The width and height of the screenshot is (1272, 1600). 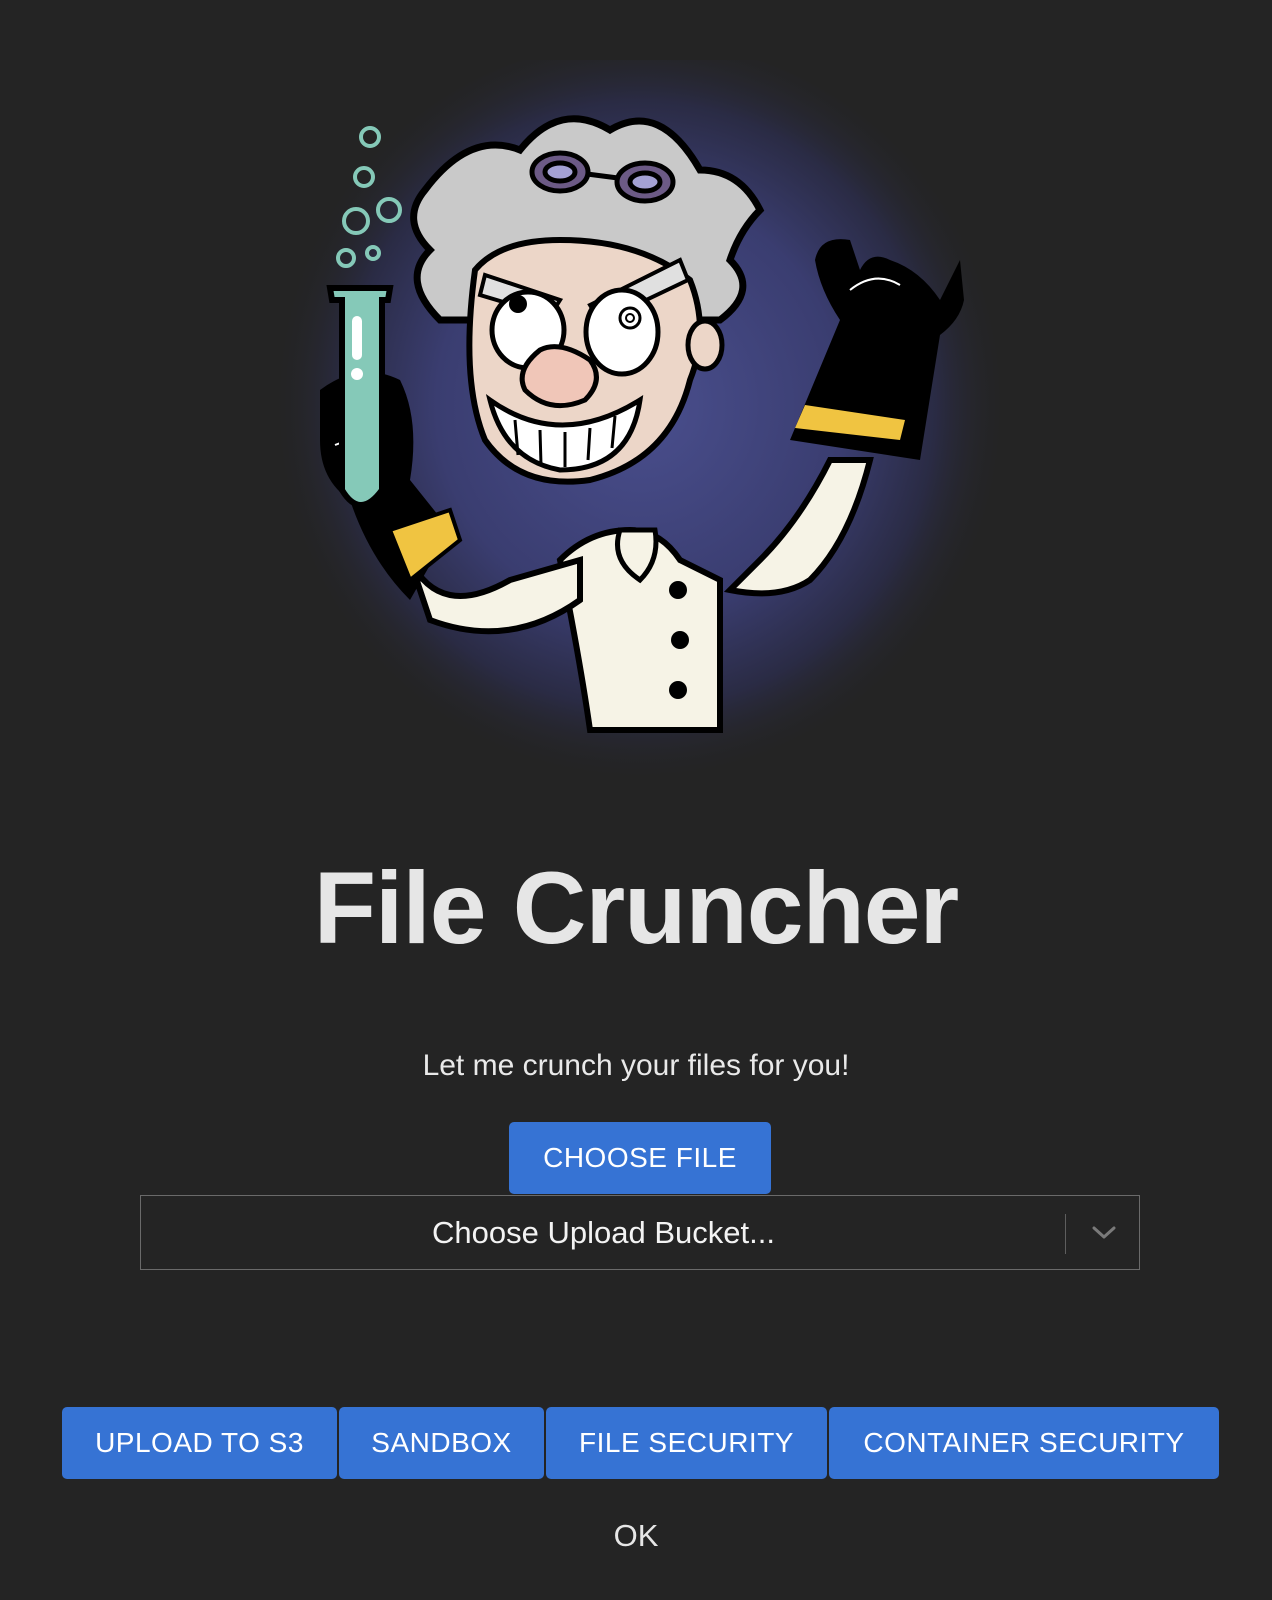 What do you see at coordinates (1104, 1232) in the screenshot?
I see `chevron-down-icon` at bounding box center [1104, 1232].